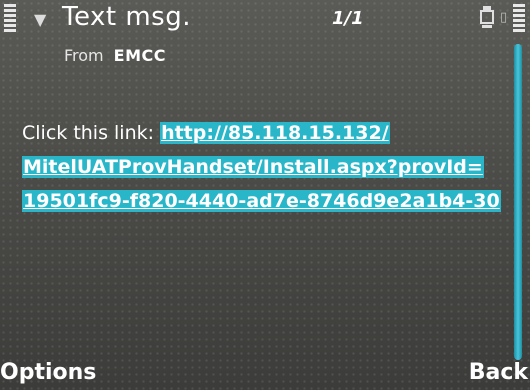  Describe the element at coordinates (126, 17) in the screenshot. I see `page-title: Text msg.` at that location.